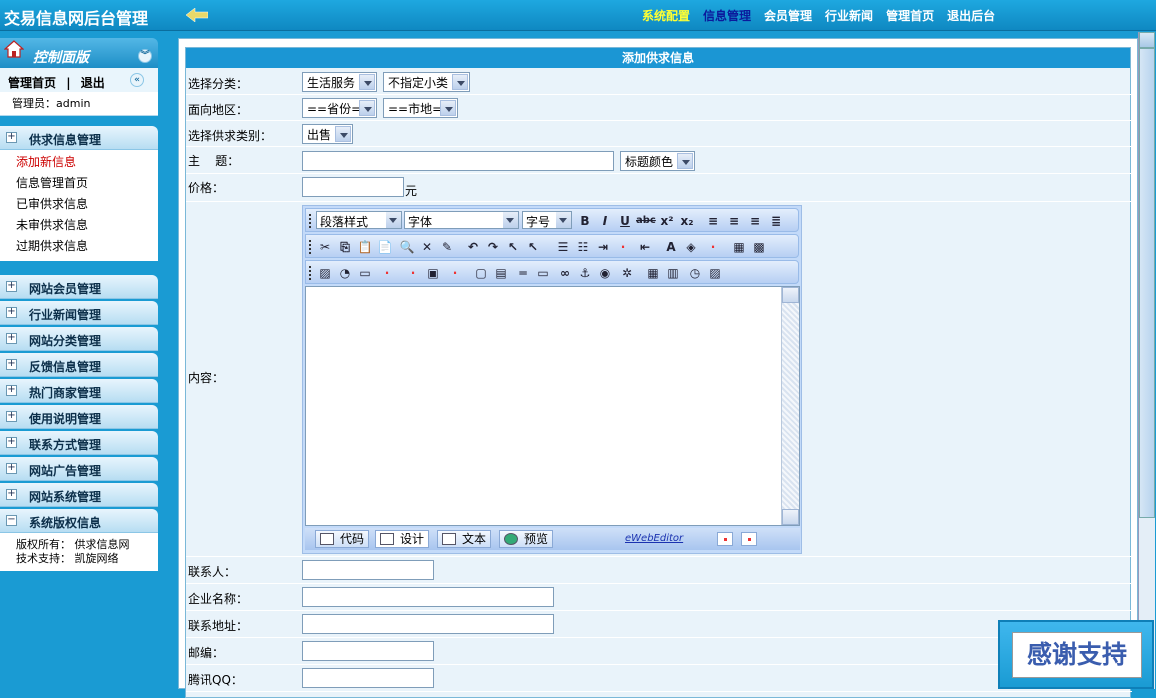  What do you see at coordinates (79, 183) in the screenshot?
I see `sidebar-item-info-home: 信息管理首页` at bounding box center [79, 183].